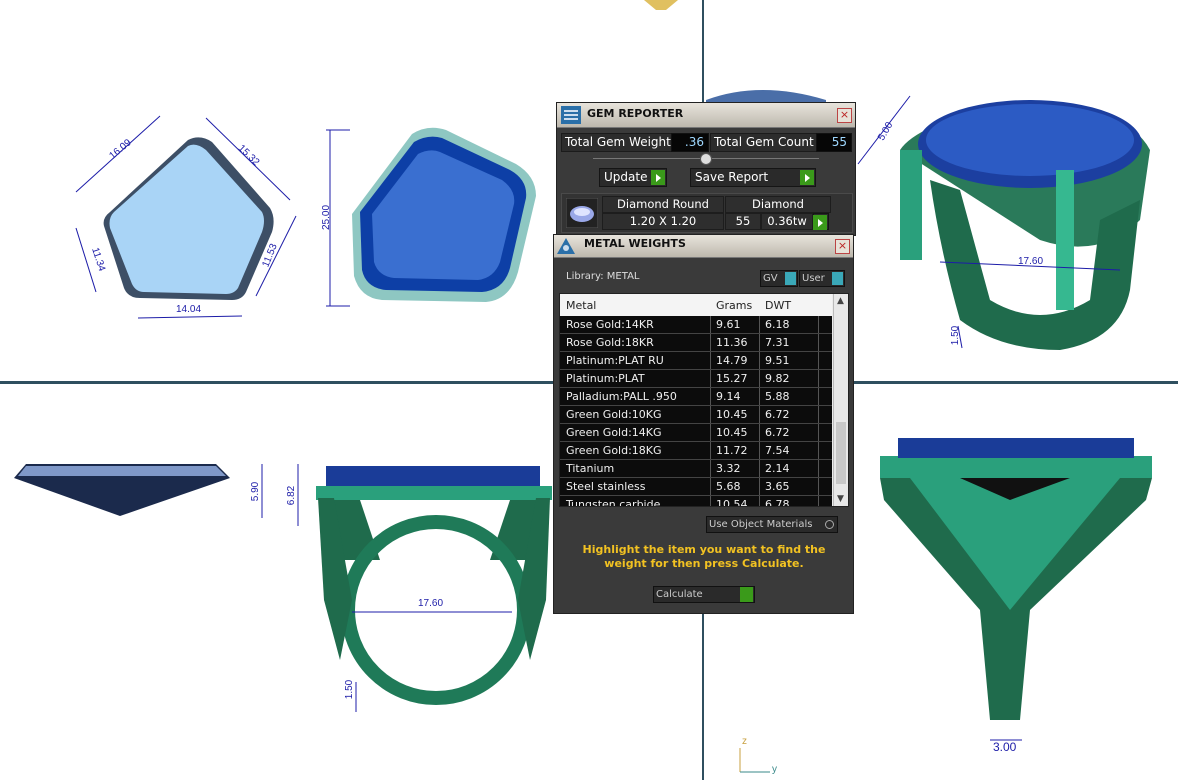  What do you see at coordinates (610, 342) in the screenshot?
I see `metal-name: Rose Gold:18KR` at bounding box center [610, 342].